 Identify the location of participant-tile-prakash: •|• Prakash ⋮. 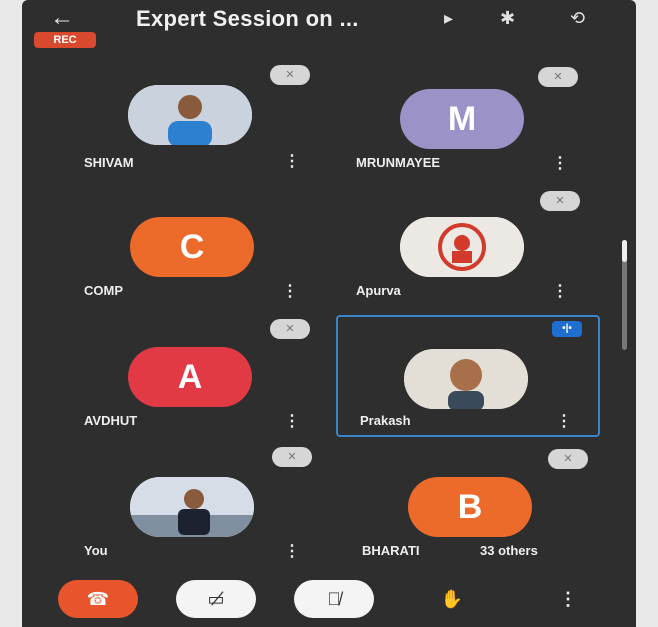
(468, 376).